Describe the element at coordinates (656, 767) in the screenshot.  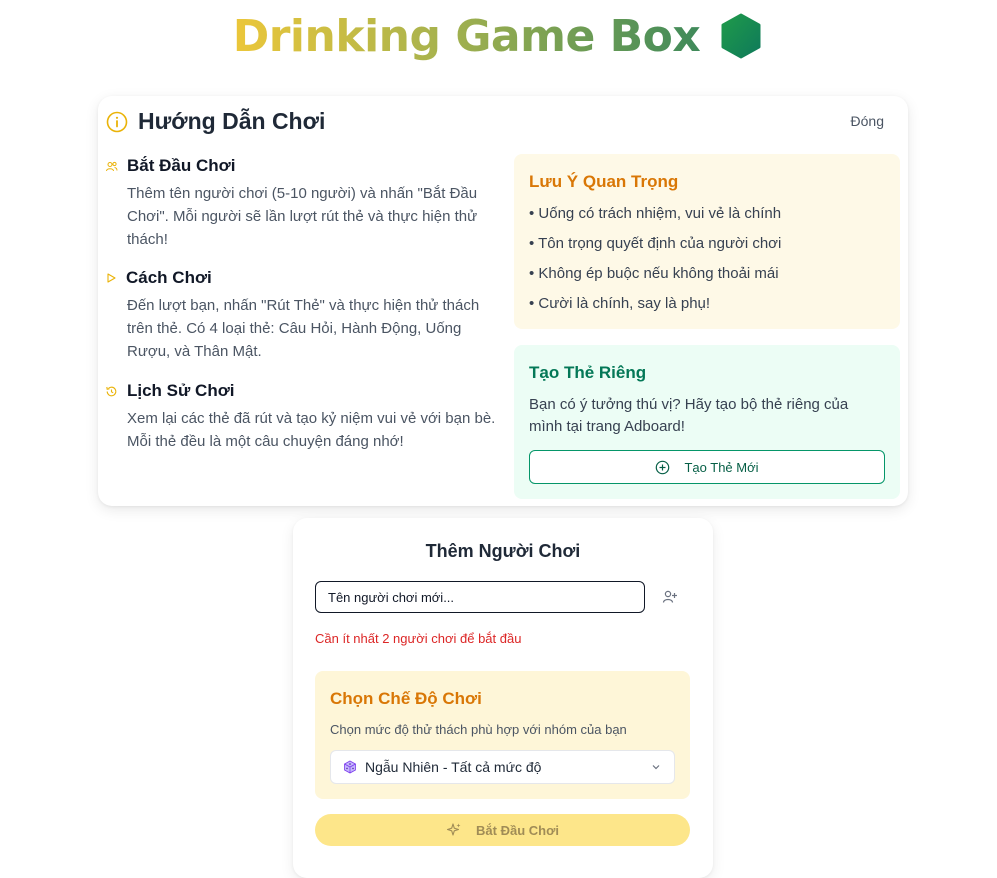
I see `chevron-down-icon` at that location.